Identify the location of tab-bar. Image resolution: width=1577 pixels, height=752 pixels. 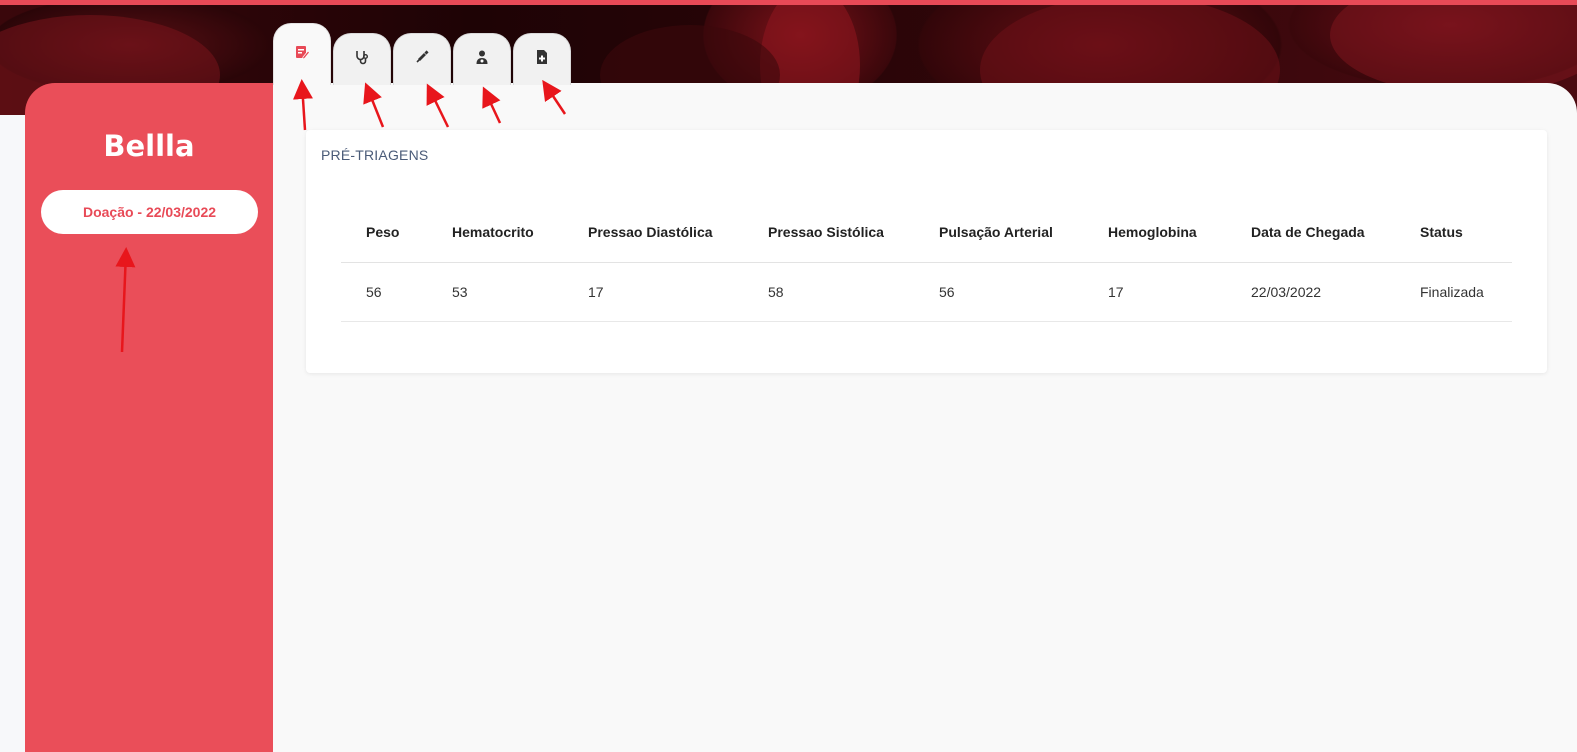
(423, 54).